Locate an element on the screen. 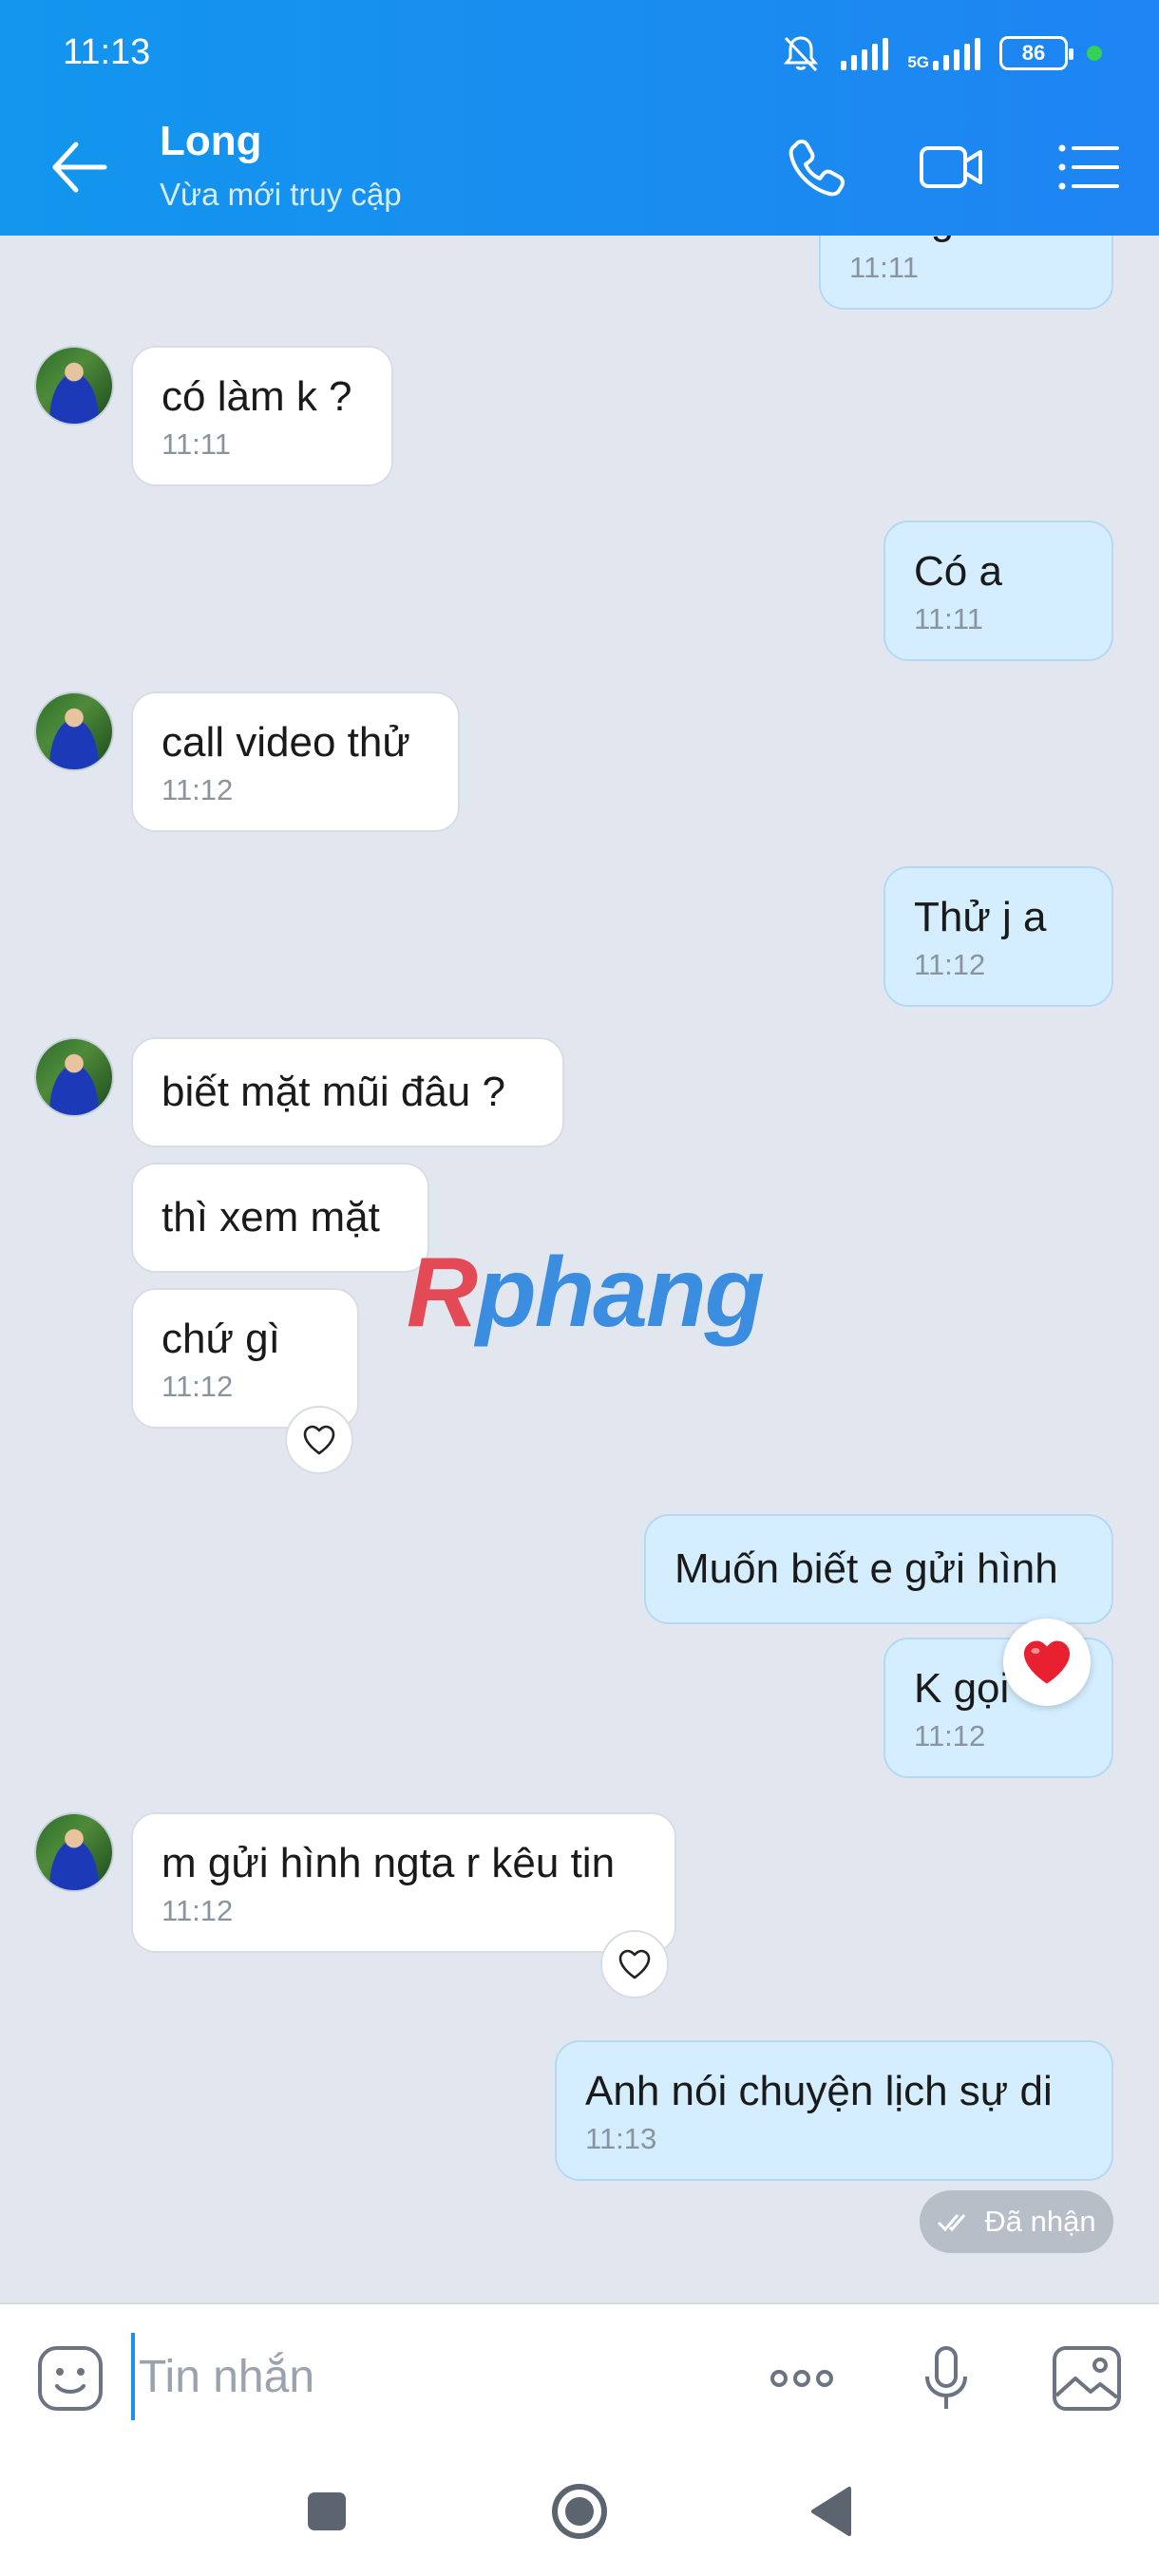 This screenshot has height=2576, width=1159. image-icon is located at coordinates (1087, 2378).